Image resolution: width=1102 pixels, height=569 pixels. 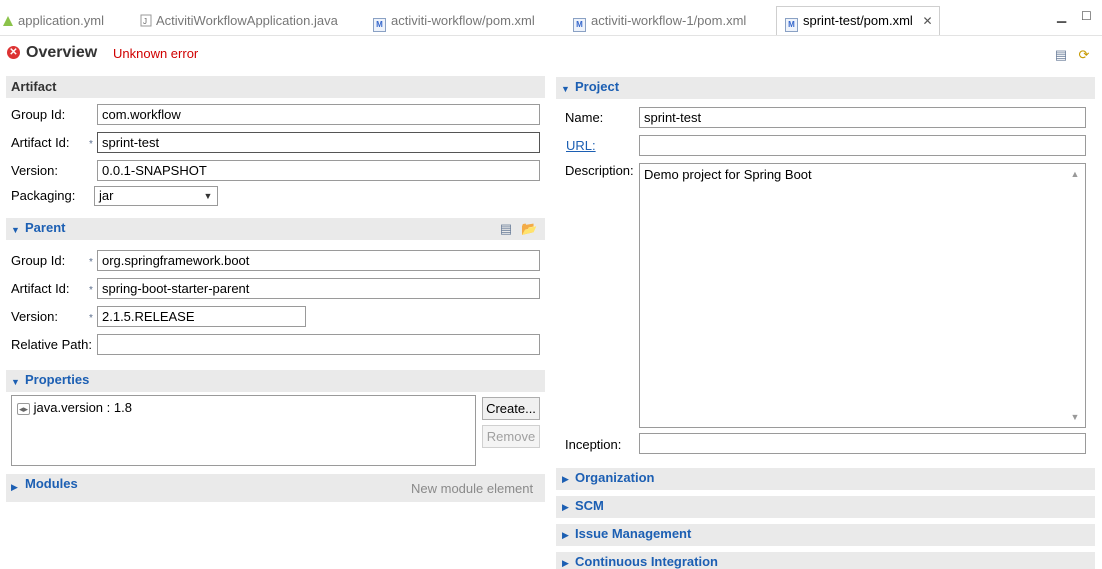 I want to click on tab-application-yml: application.yml, so click(x=53, y=21).